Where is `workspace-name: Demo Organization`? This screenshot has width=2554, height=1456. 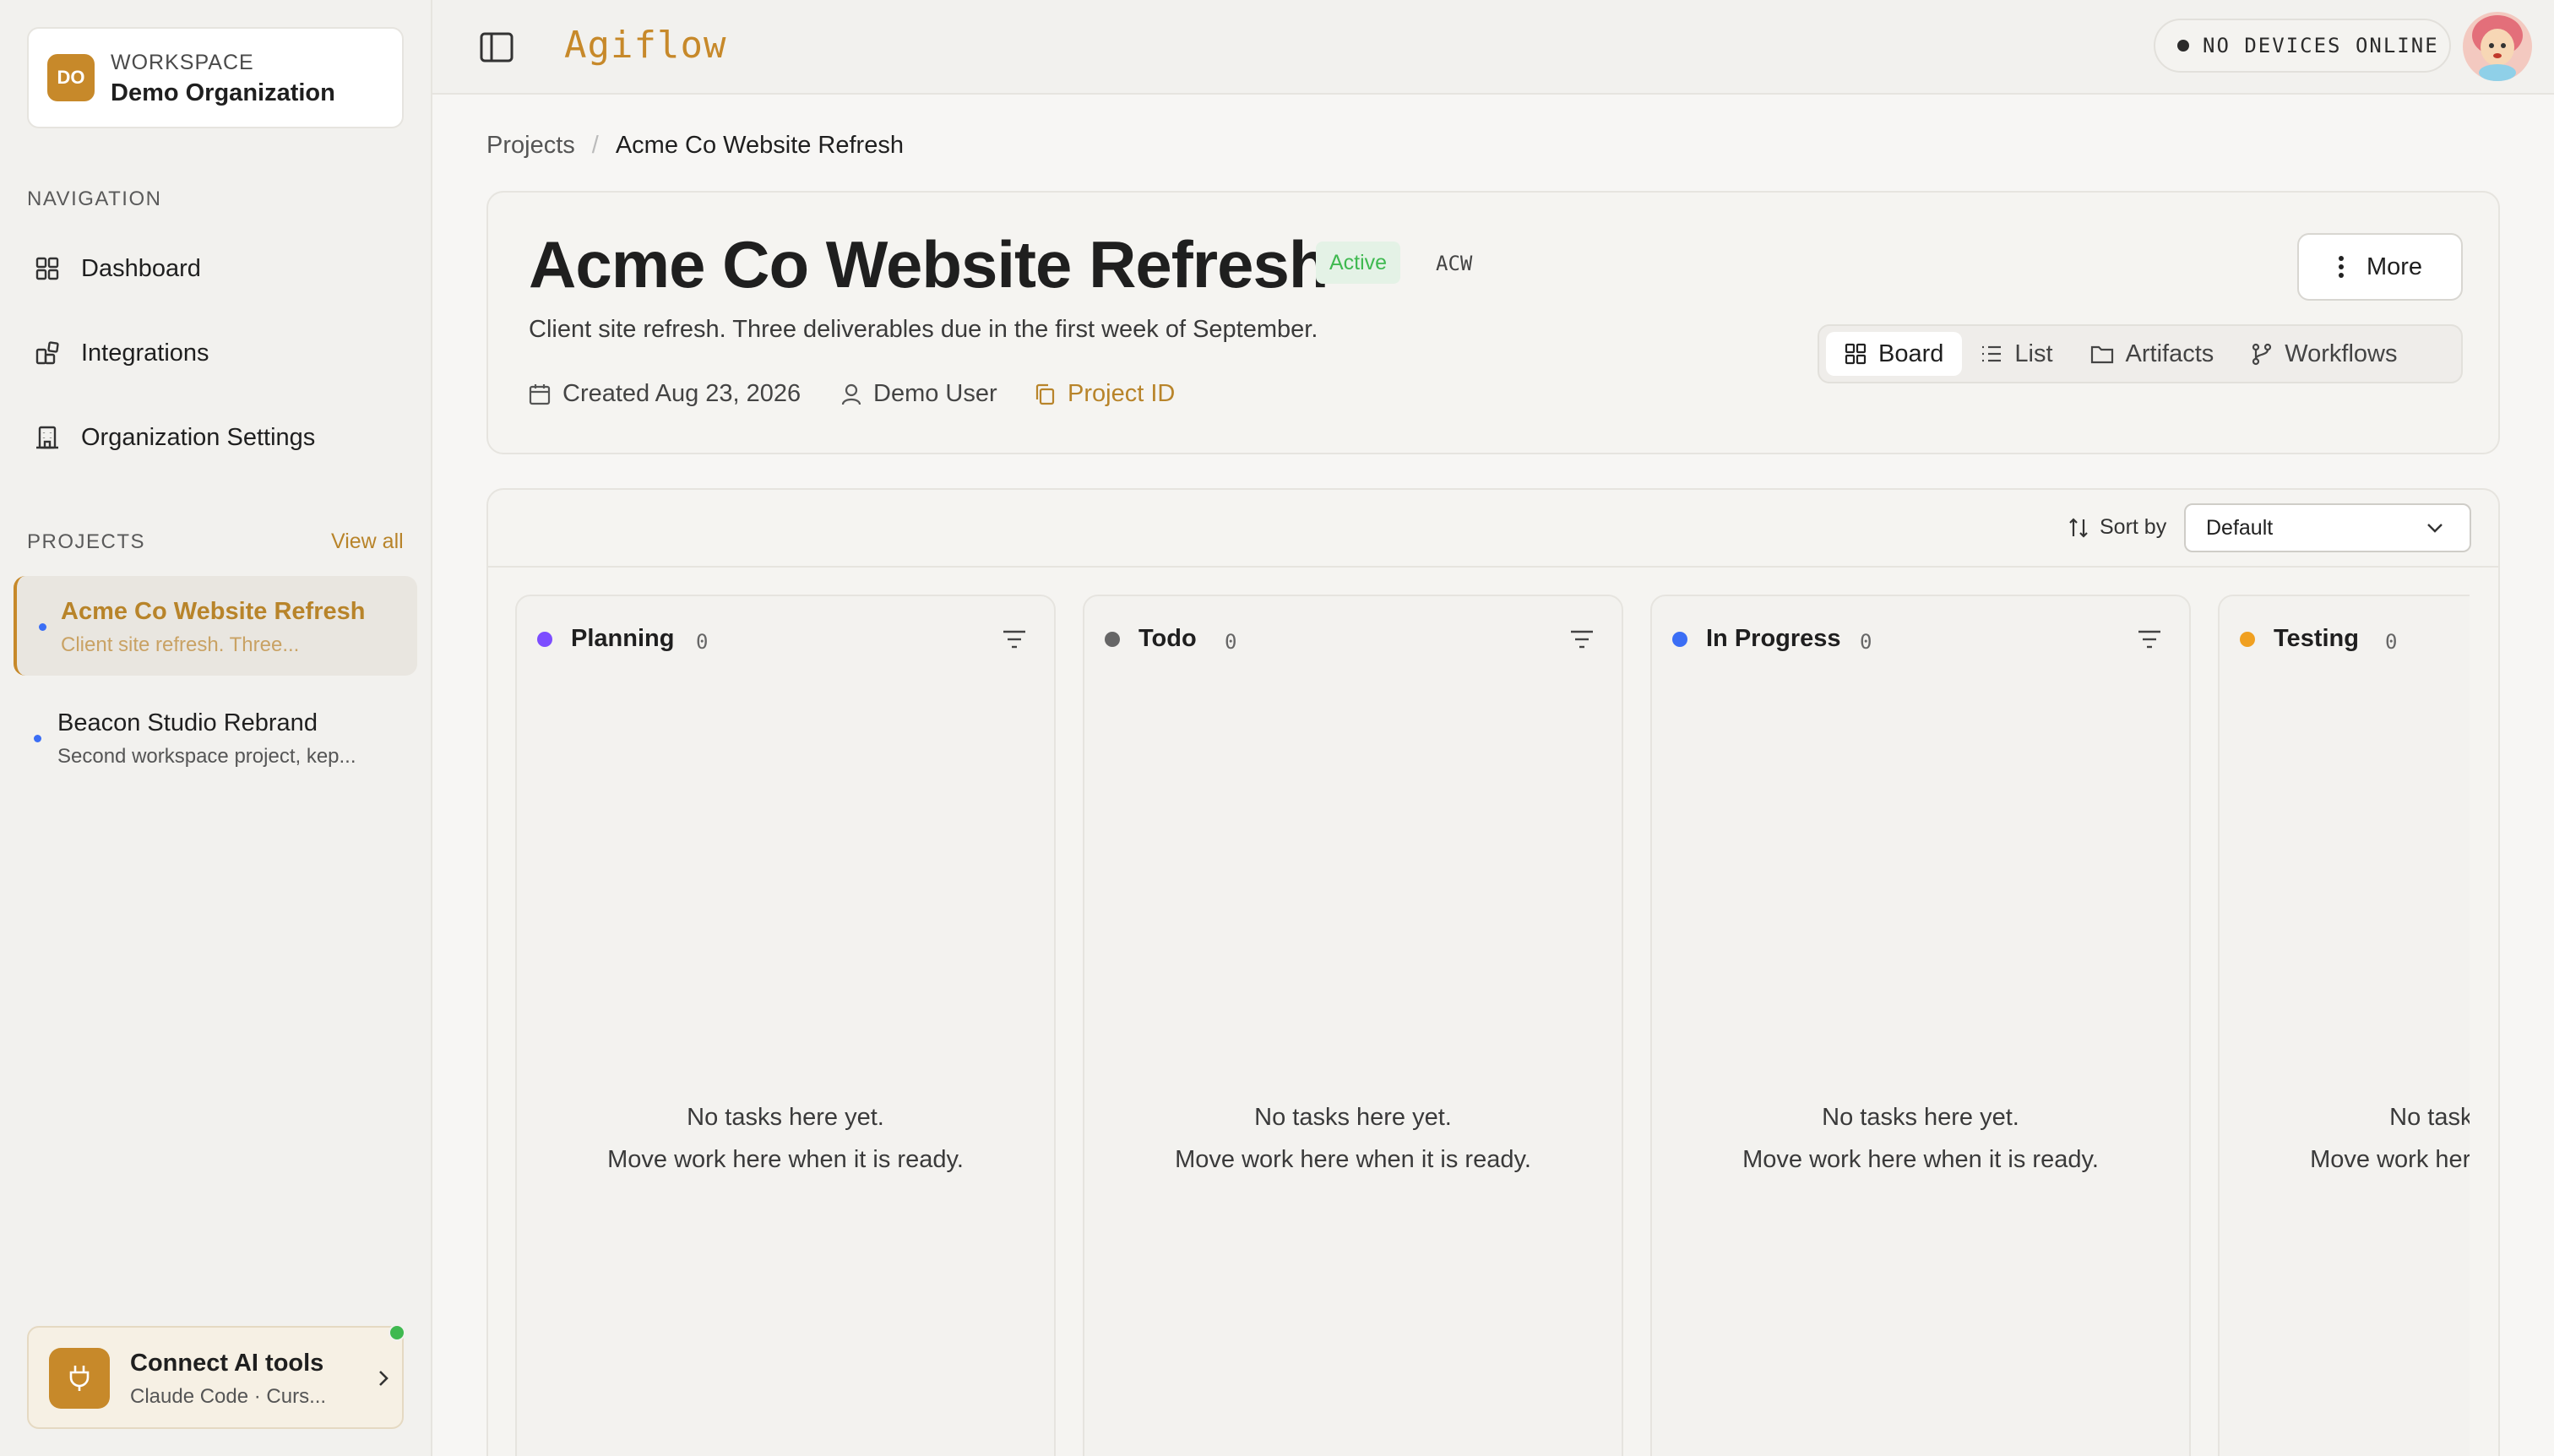
workspace-name: Demo Organization is located at coordinates (223, 92).